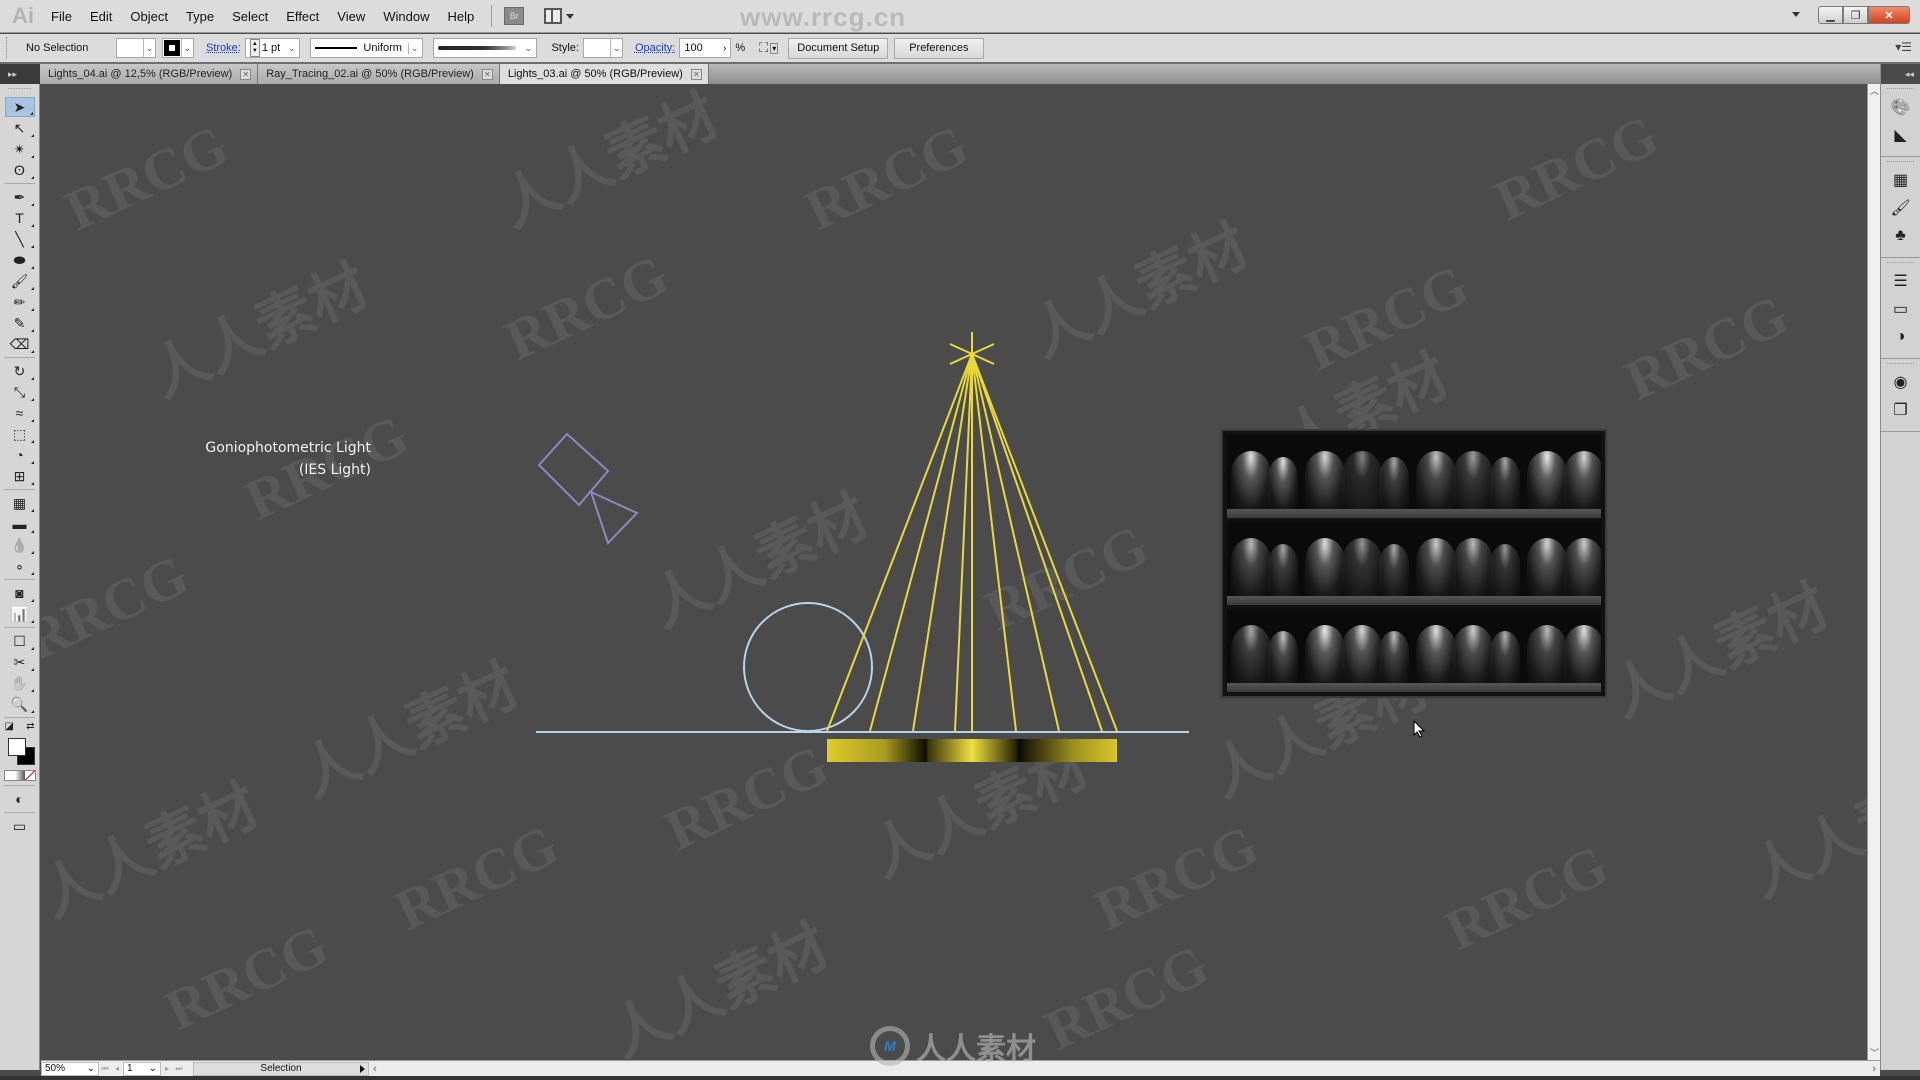 This screenshot has width=1920, height=1080. What do you see at coordinates (724, 48) in the screenshot?
I see `chevron-right-icon: ›` at bounding box center [724, 48].